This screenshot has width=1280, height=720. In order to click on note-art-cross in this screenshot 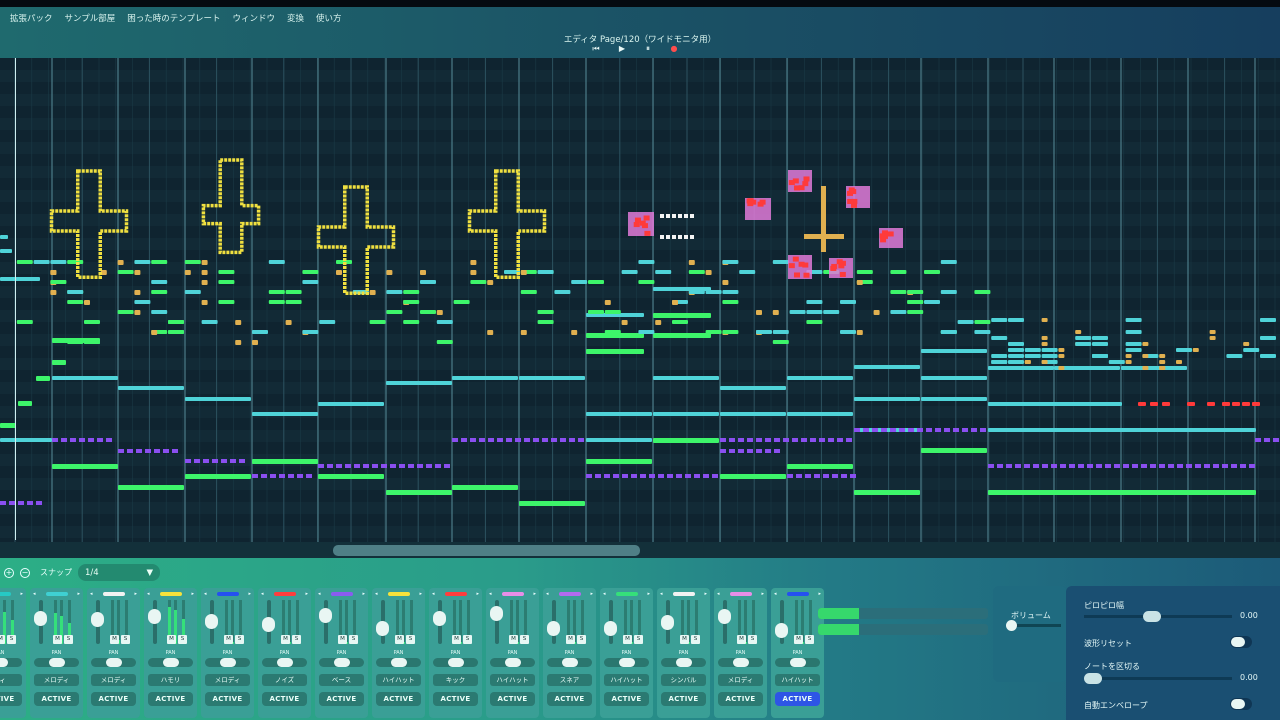, I will do `click(824, 236)`.